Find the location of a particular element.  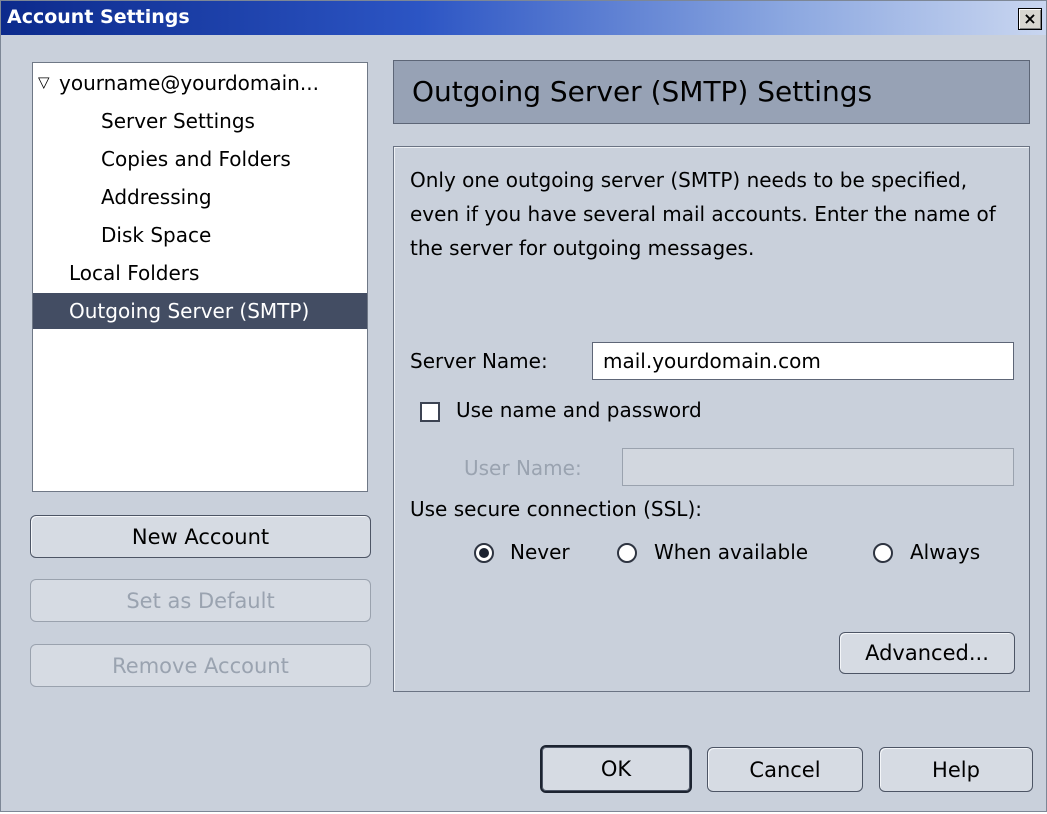

button-label: OK is located at coordinates (616, 769).